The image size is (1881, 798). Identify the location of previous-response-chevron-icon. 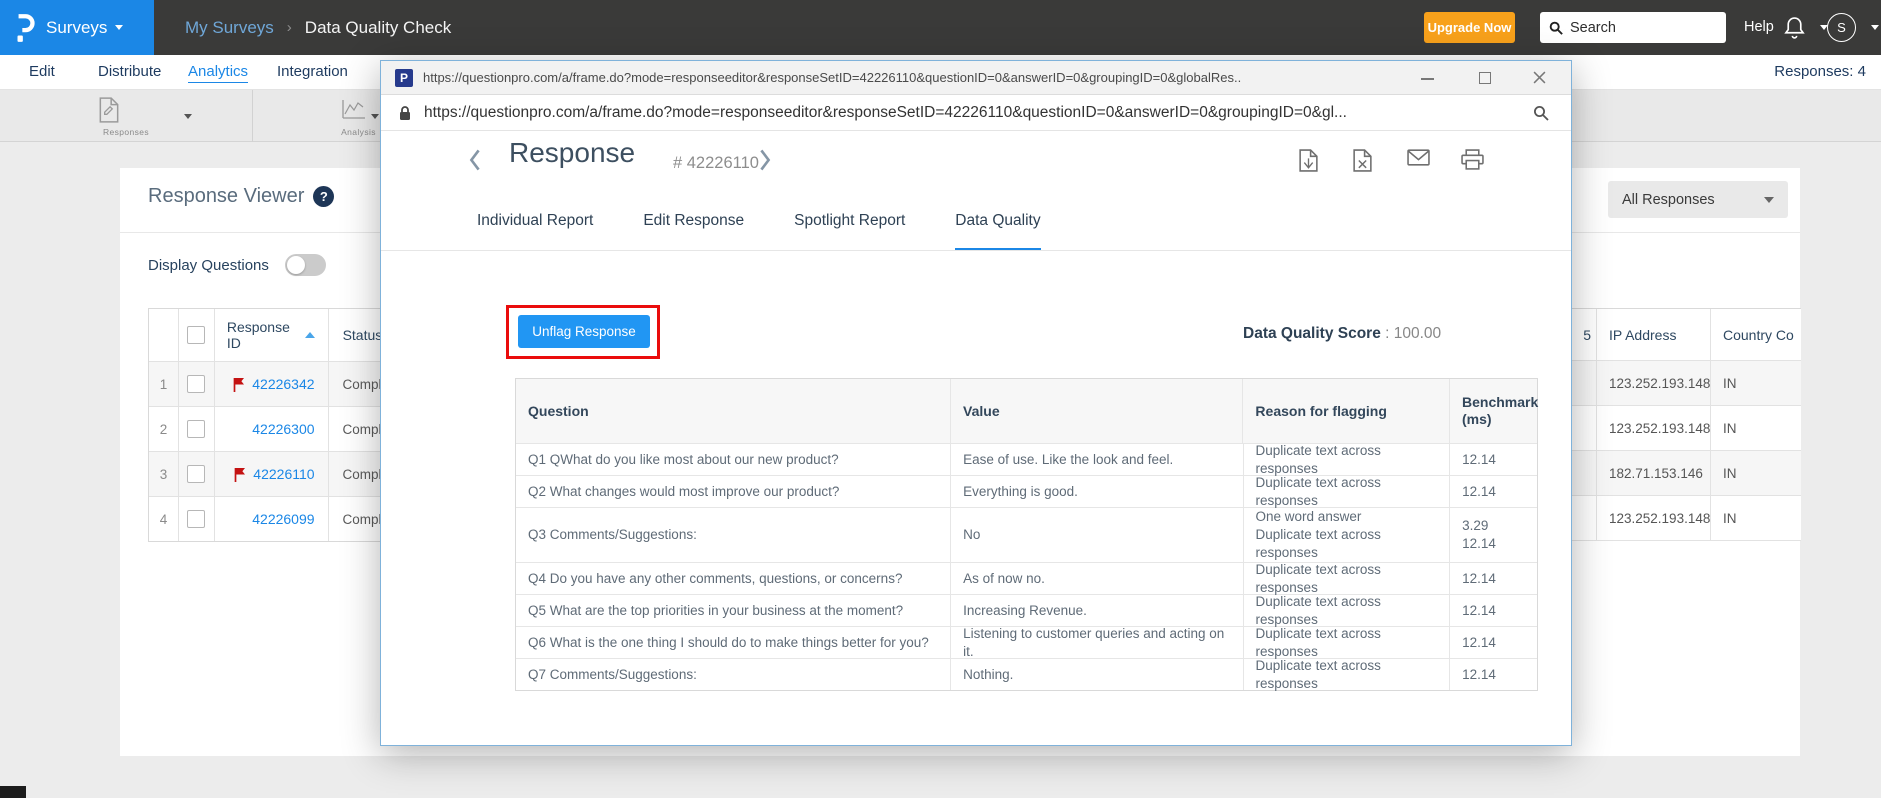
(475, 162).